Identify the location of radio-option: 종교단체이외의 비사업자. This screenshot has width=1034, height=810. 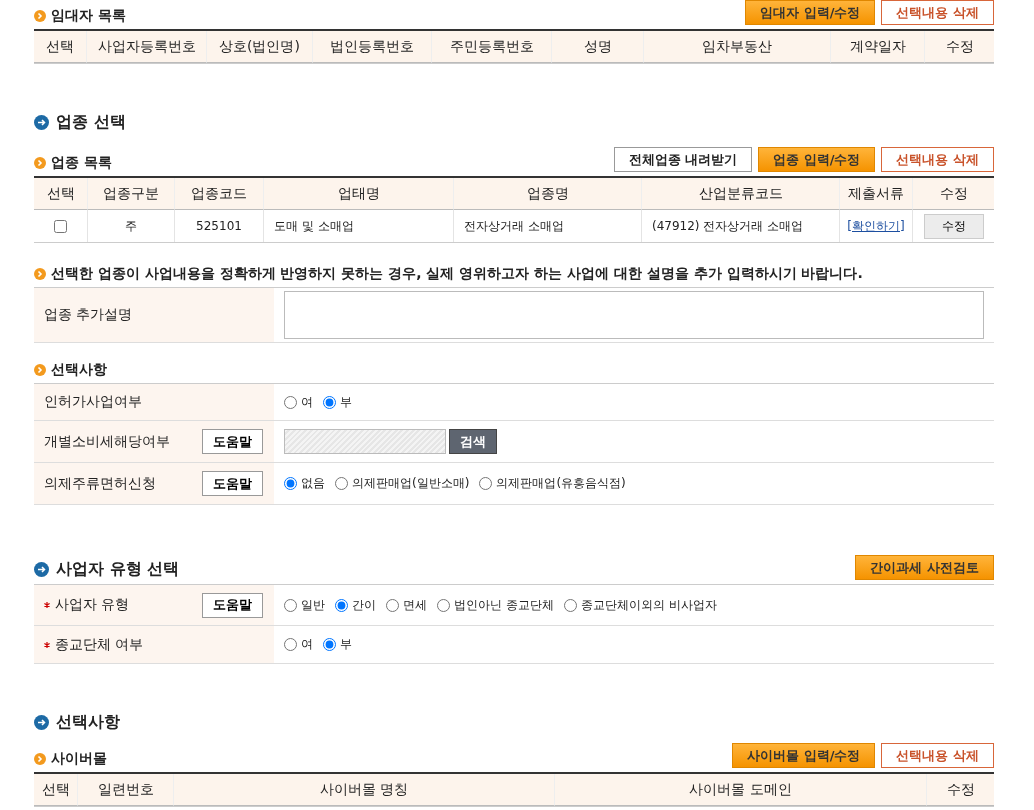
(640, 605).